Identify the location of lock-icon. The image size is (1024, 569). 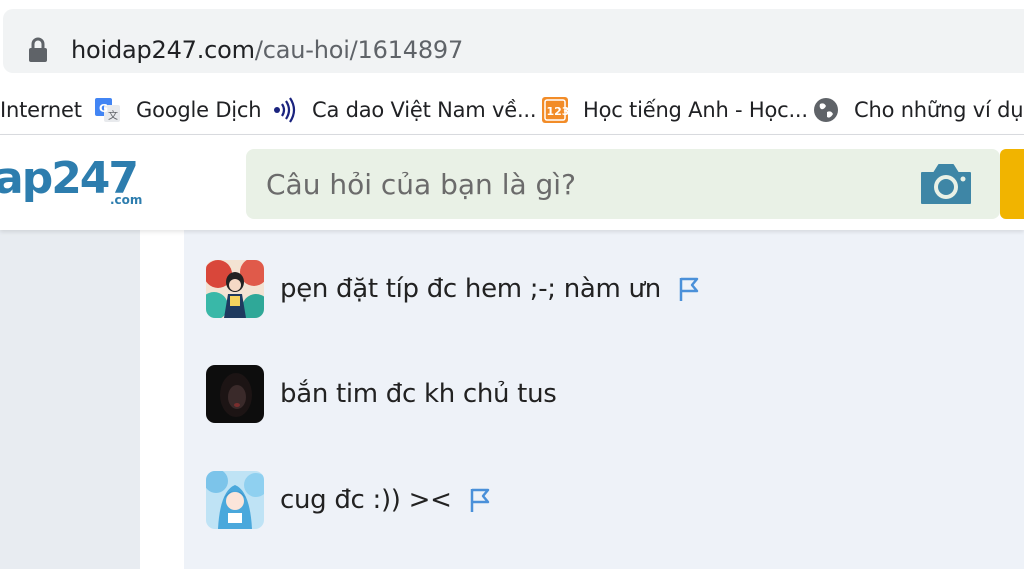
(38, 49).